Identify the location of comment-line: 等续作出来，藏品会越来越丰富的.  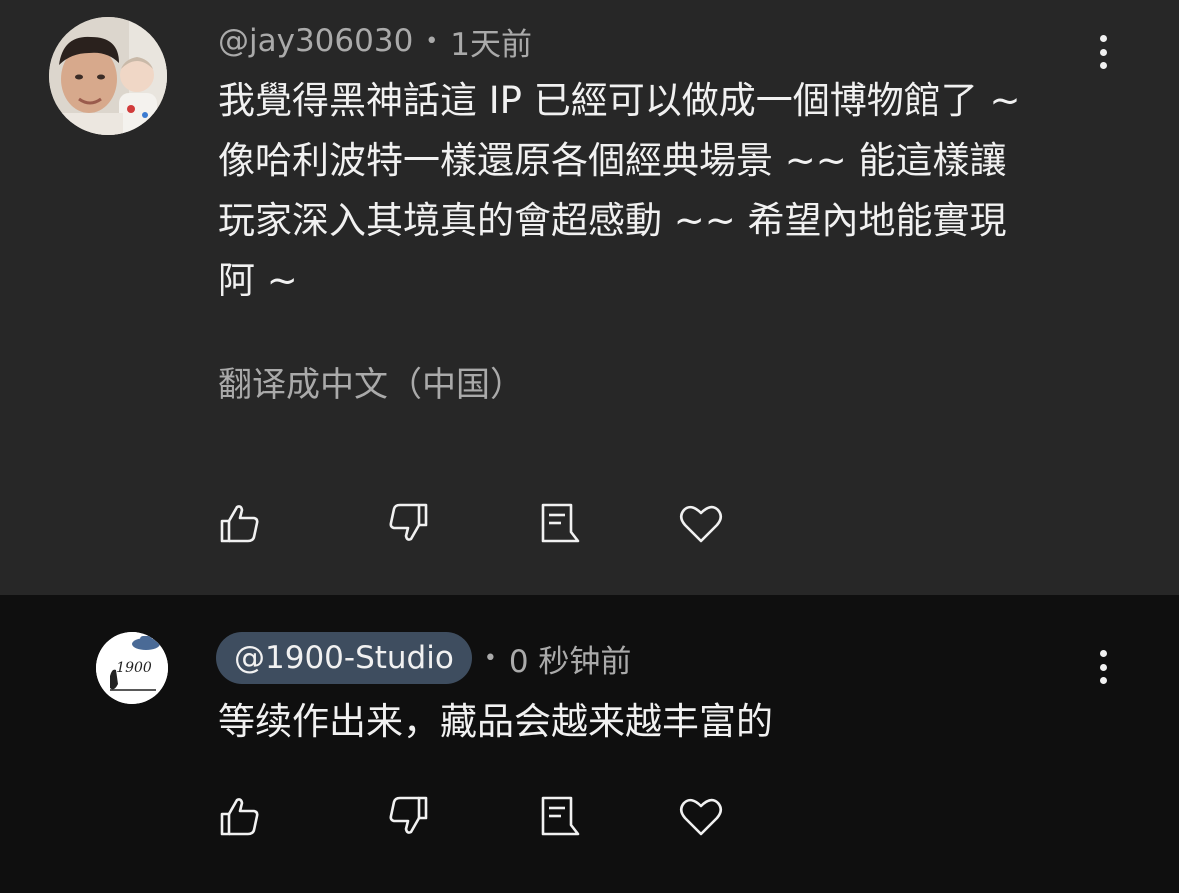
(495, 721).